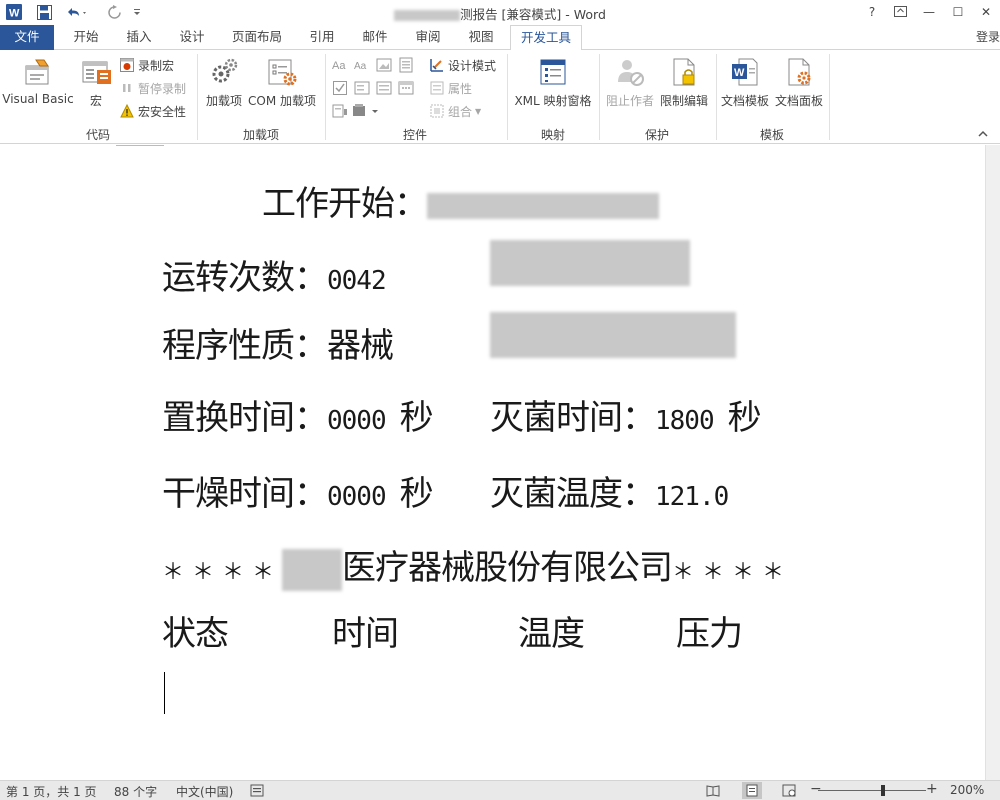 The height and width of the screenshot is (800, 1000). What do you see at coordinates (732, 572) in the screenshot?
I see `stars-right: ＊＊＊＊` at bounding box center [732, 572].